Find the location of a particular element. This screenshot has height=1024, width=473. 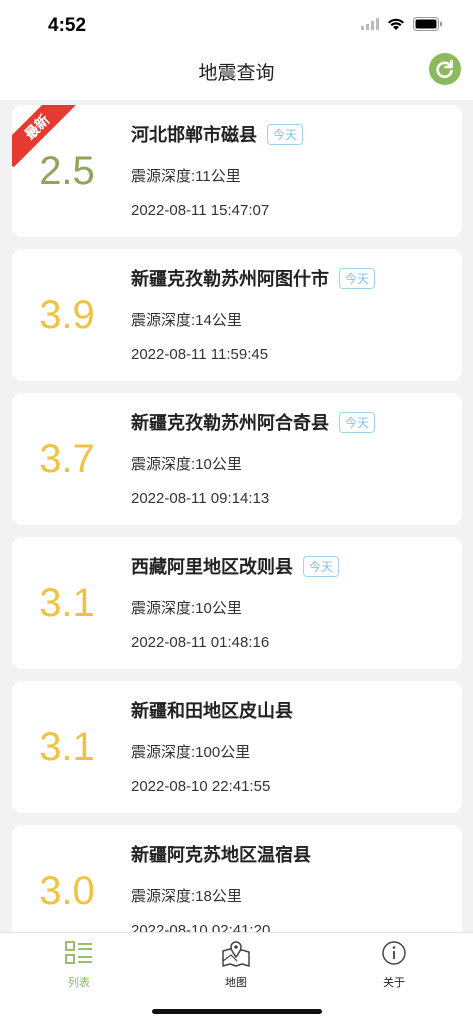

quake-place: 新疆阿克苏地区温宿县 is located at coordinates (221, 854).